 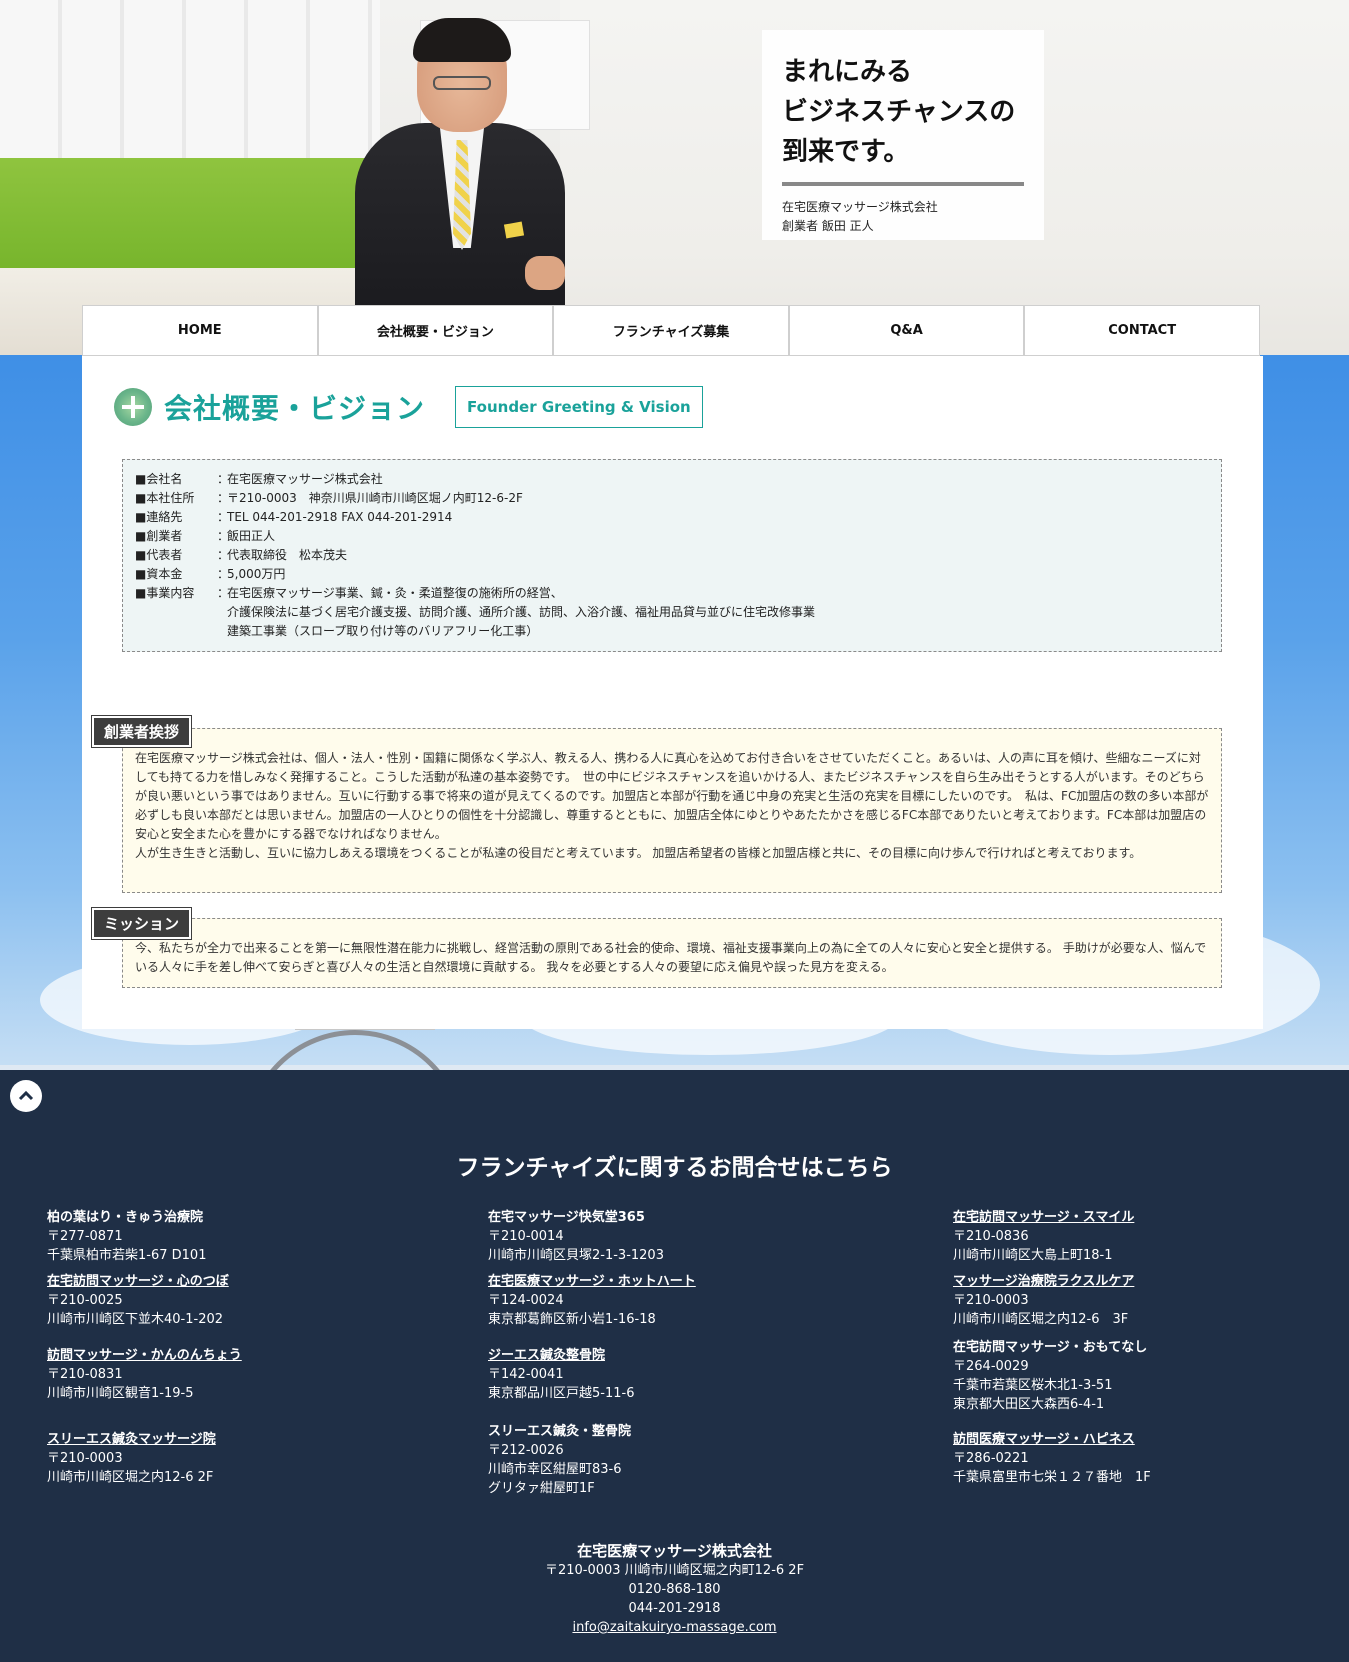 I want to click on clinic-name-link: 訪問医療マッサージ・ハピネス, so click(x=1052, y=1439).